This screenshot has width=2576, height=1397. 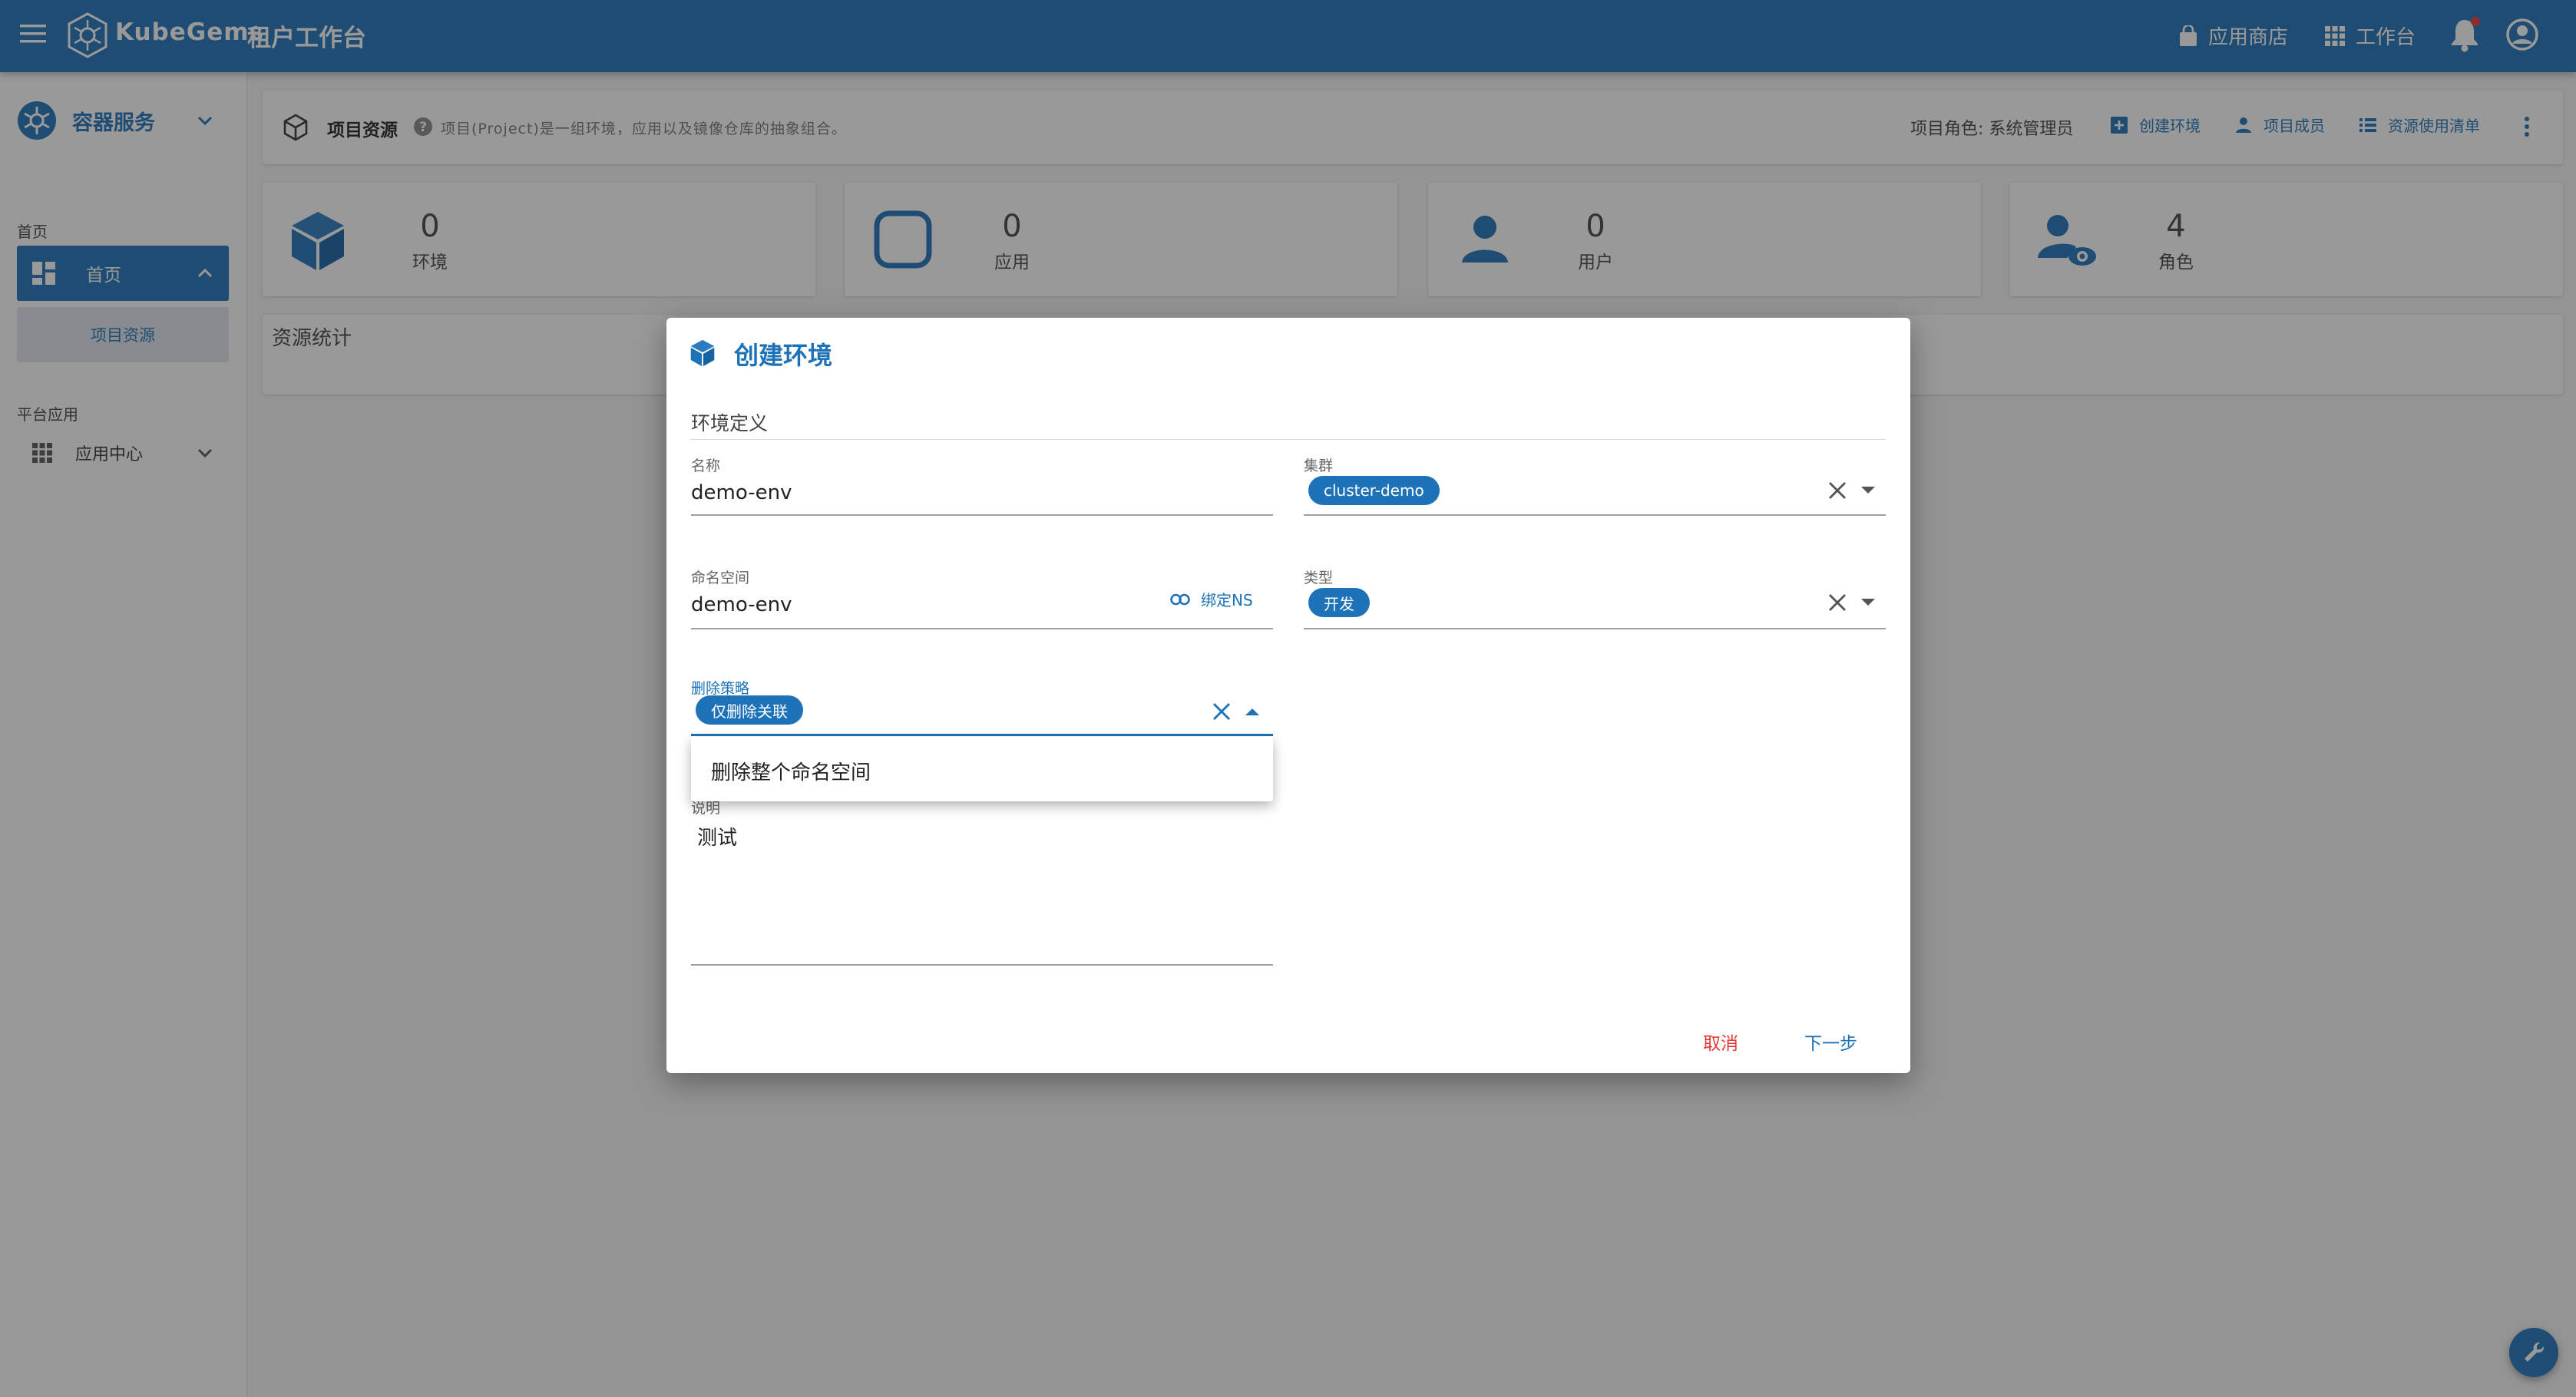 What do you see at coordinates (791, 771) in the screenshot?
I see `menu-item-delete-namespace: 删除整个命名空间` at bounding box center [791, 771].